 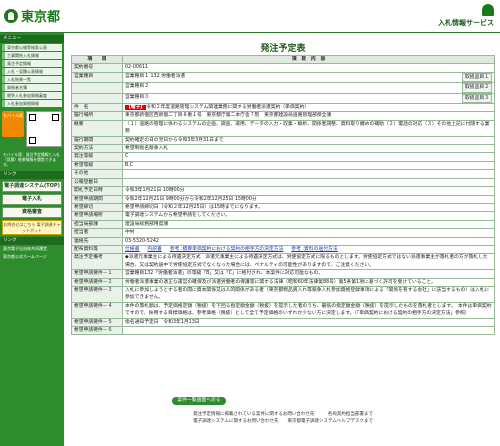 What do you see at coordinates (97, 174) in the screenshot?
I see `row-label: その他` at bounding box center [97, 174].